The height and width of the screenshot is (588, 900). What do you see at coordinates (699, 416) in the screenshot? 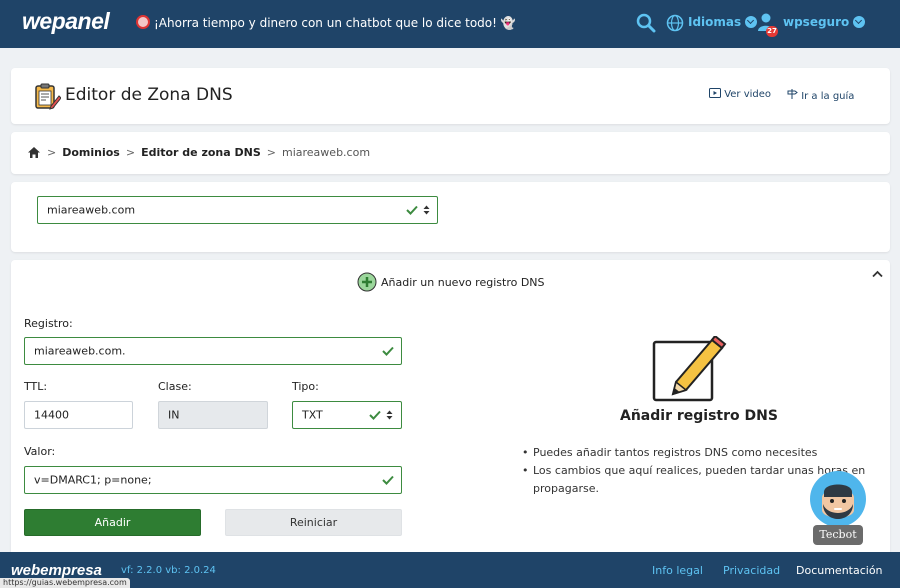
I see `side-panel-title: Añadir registro DNS` at bounding box center [699, 416].